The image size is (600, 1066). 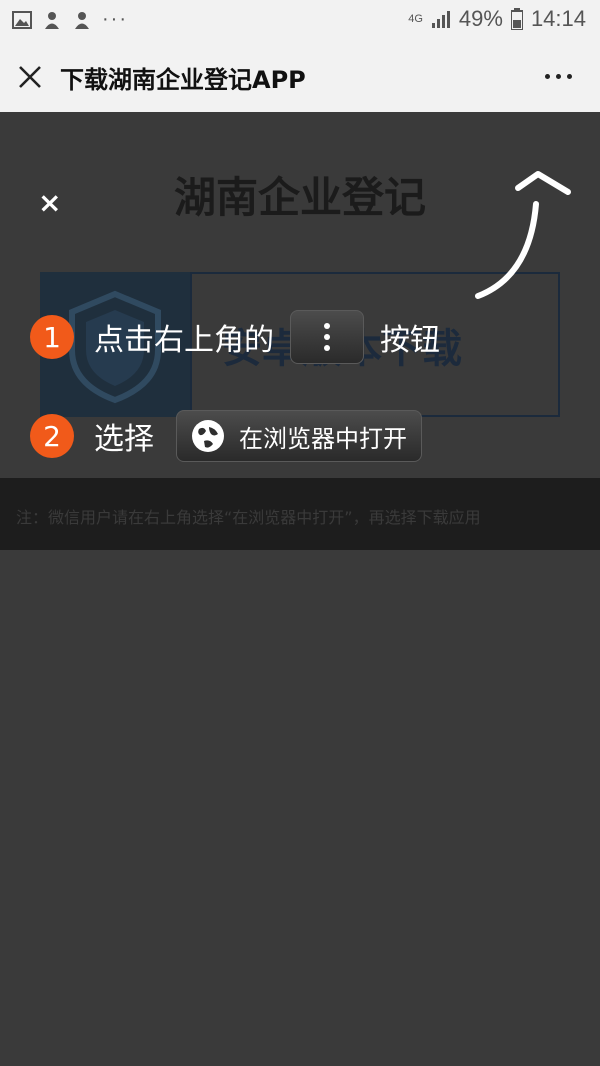 What do you see at coordinates (516, 19) in the screenshot?
I see `battery-icon` at bounding box center [516, 19].